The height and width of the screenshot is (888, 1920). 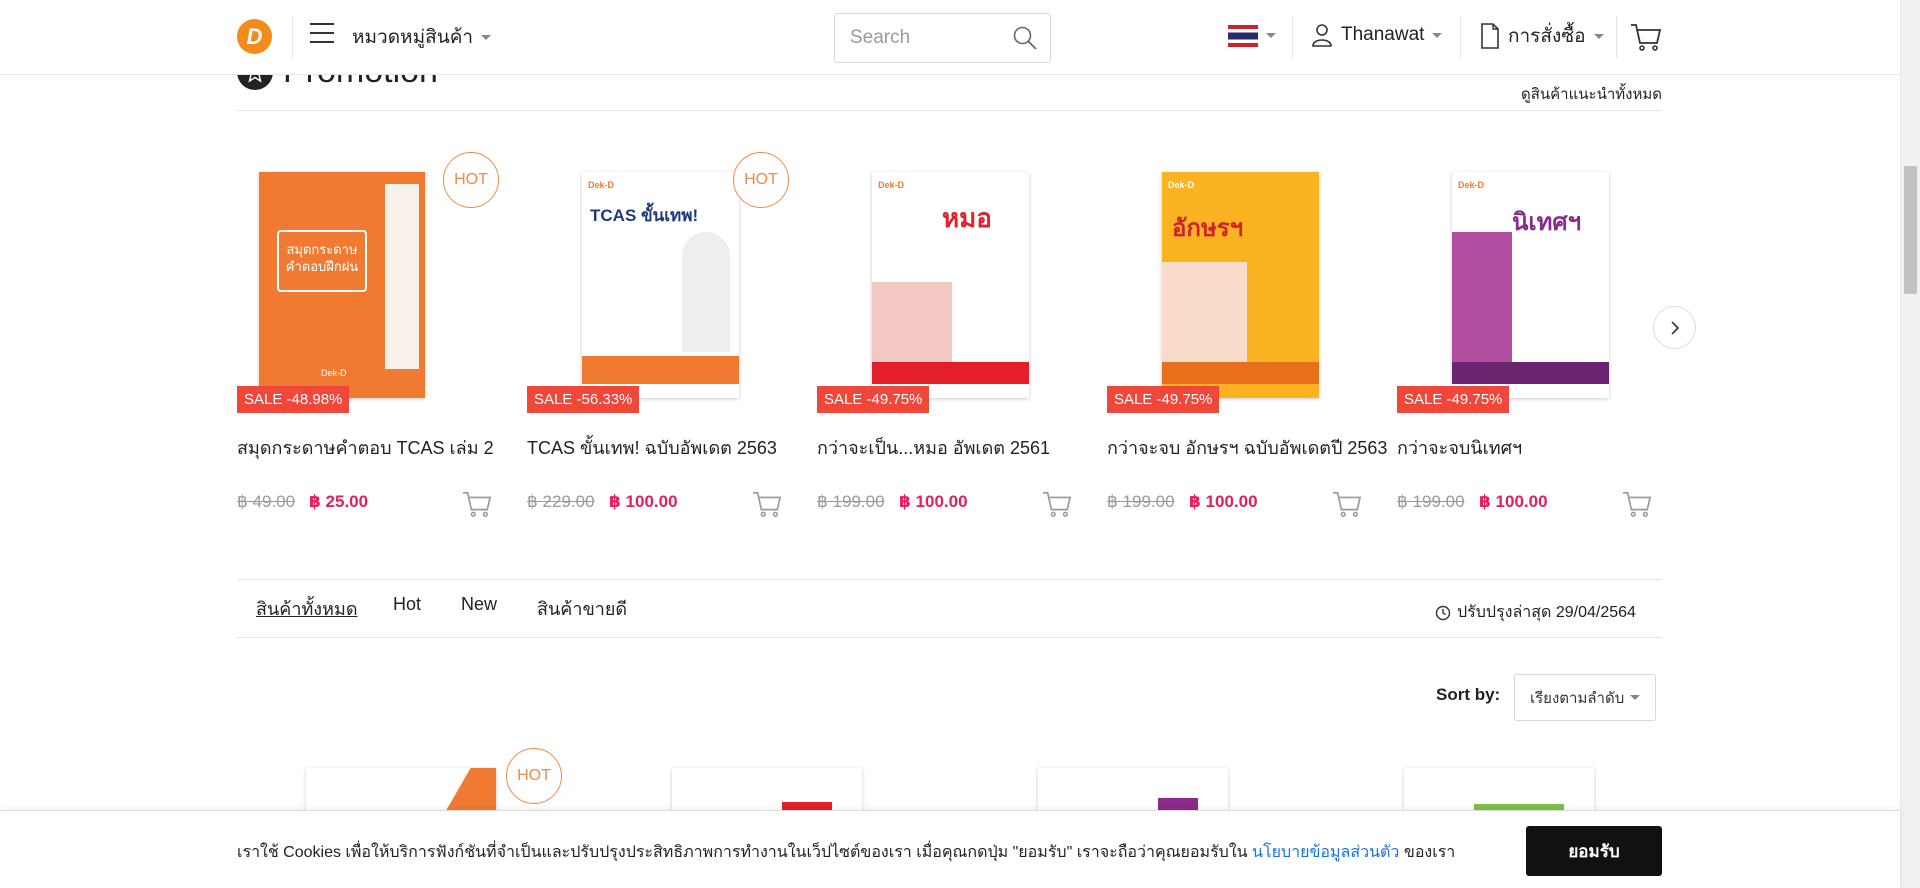 What do you see at coordinates (1591, 94) in the screenshot?
I see `see-all-link: ดูสินค้าแนะนำทั้งหมด` at bounding box center [1591, 94].